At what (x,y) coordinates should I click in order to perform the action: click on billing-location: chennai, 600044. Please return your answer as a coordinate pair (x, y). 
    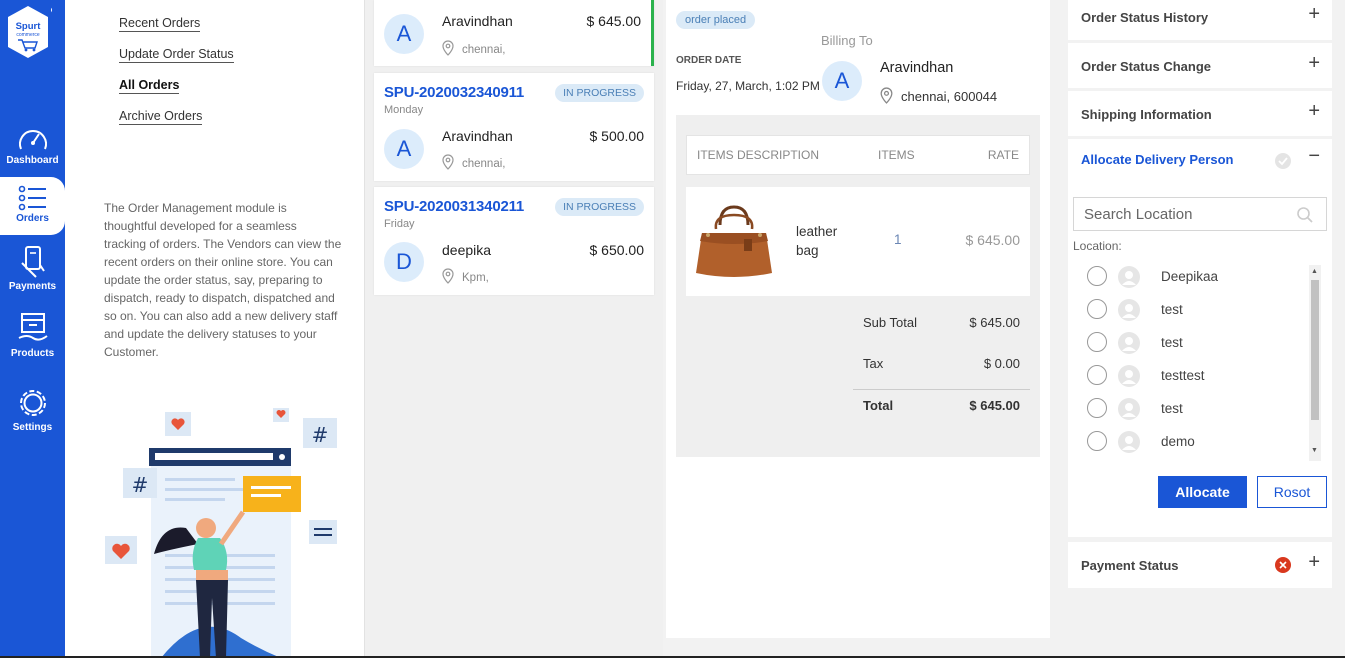
    Looking at the image, I should click on (938, 95).